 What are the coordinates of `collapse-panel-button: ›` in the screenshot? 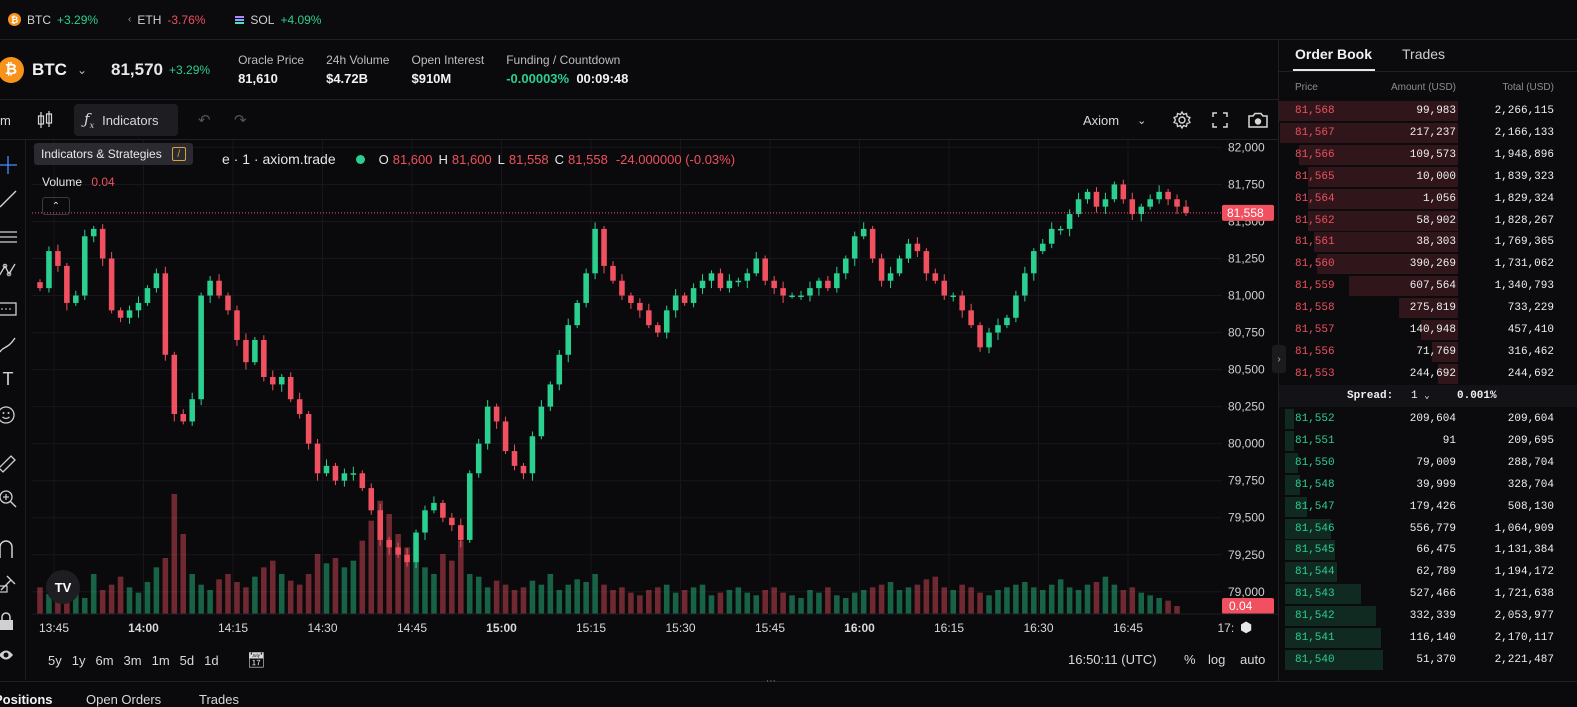 It's located at (1279, 359).